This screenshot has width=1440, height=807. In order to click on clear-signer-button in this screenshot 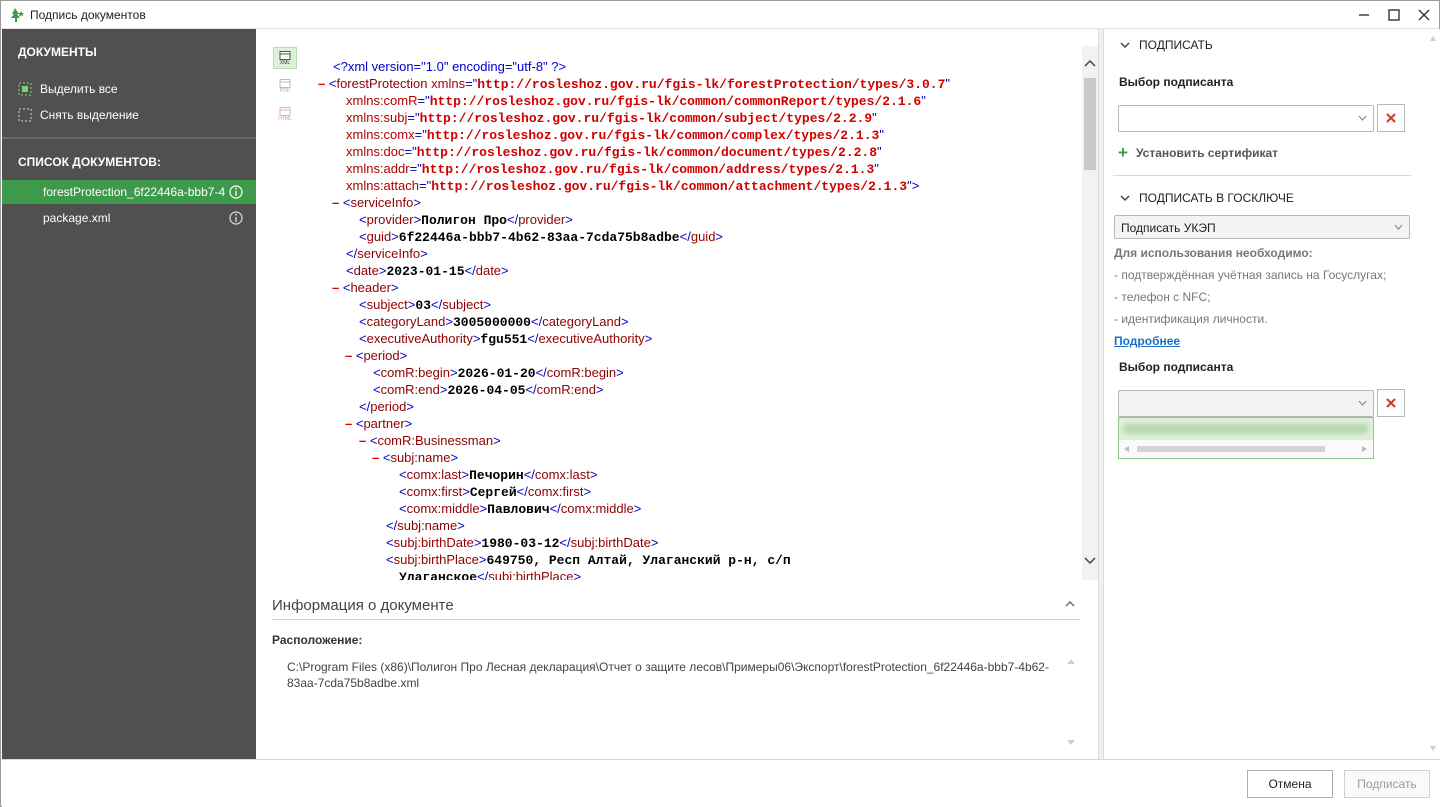, I will do `click(1391, 118)`.